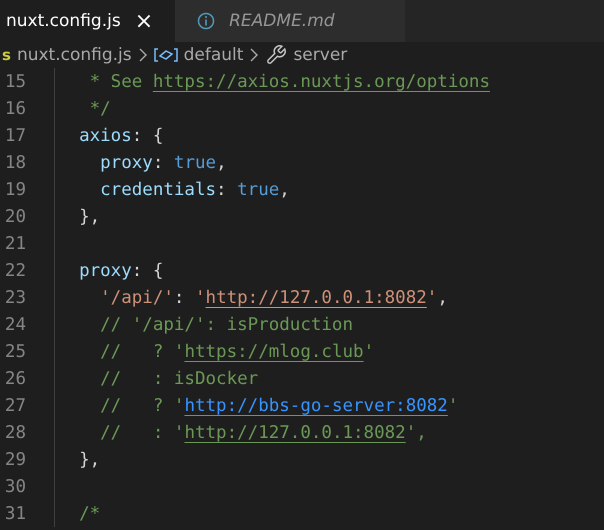 This screenshot has height=530, width=604. Describe the element at coordinates (15, 136) in the screenshot. I see `line-number: 17` at that location.